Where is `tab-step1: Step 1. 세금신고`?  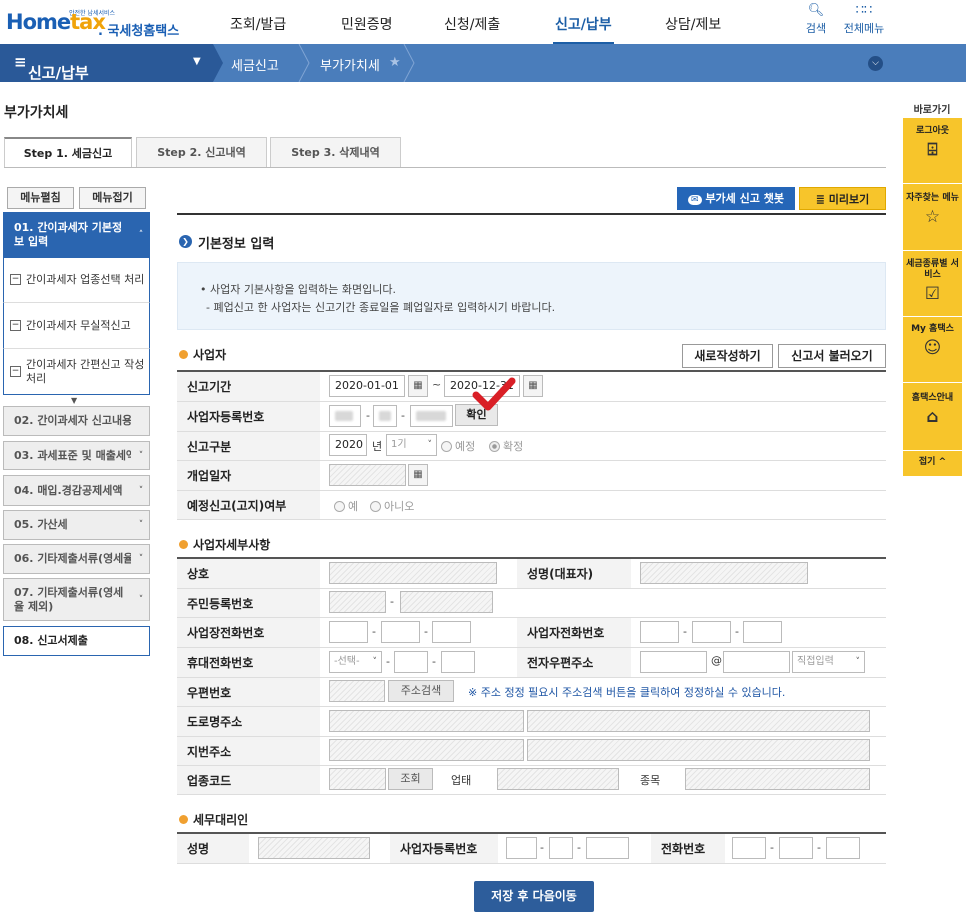 tab-step1: Step 1. 세금신고 is located at coordinates (68, 152).